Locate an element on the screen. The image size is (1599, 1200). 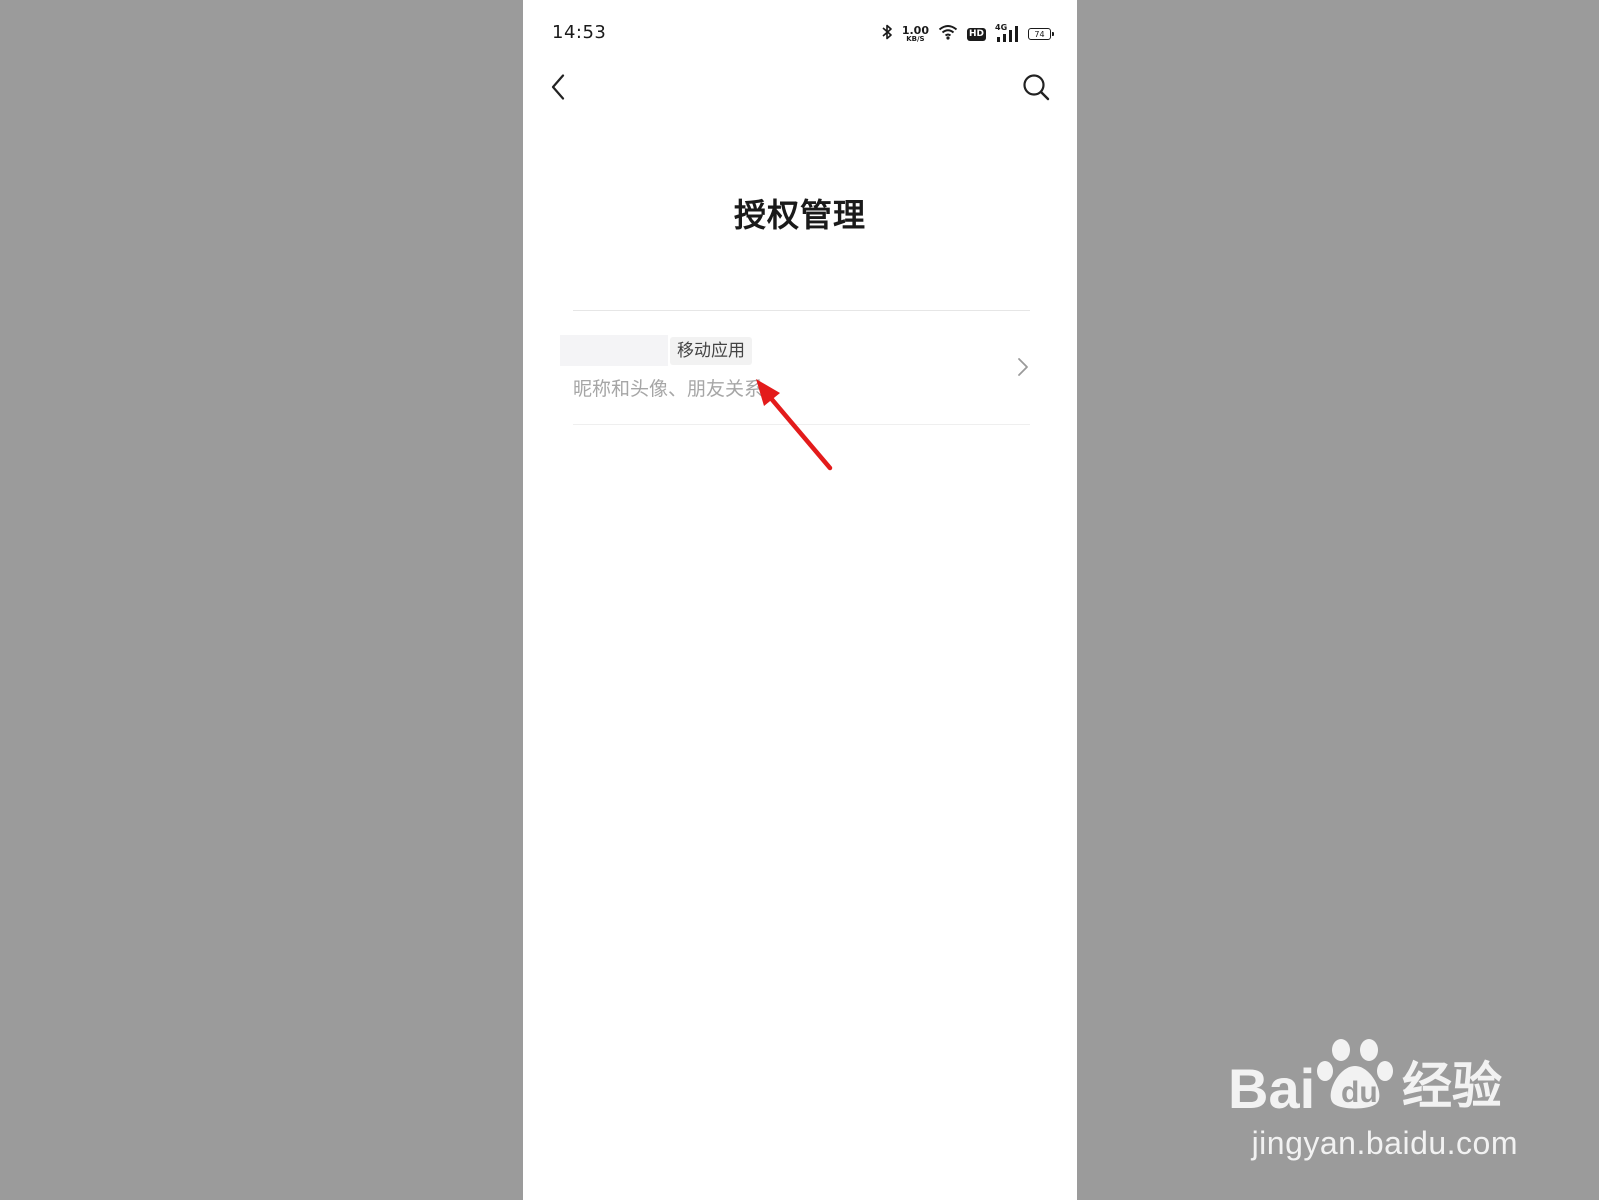
annotation-arrow-icon is located at coordinates (794, 425).